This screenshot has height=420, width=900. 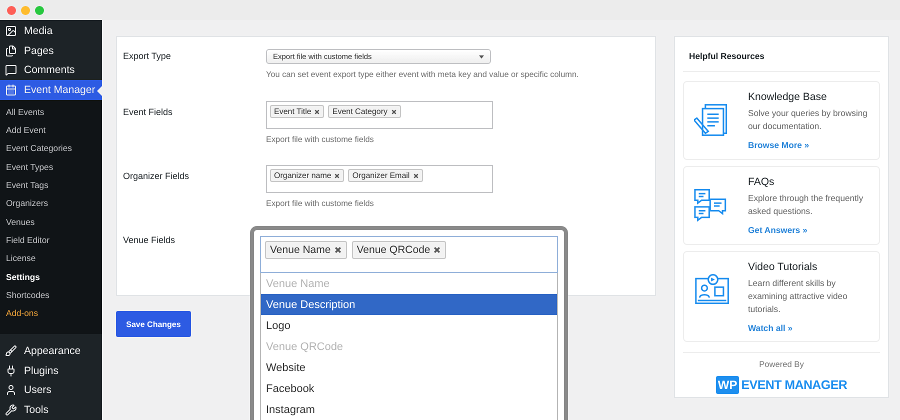 I want to click on tag-input-field: Organizer name Organizer Email, so click(x=379, y=179).